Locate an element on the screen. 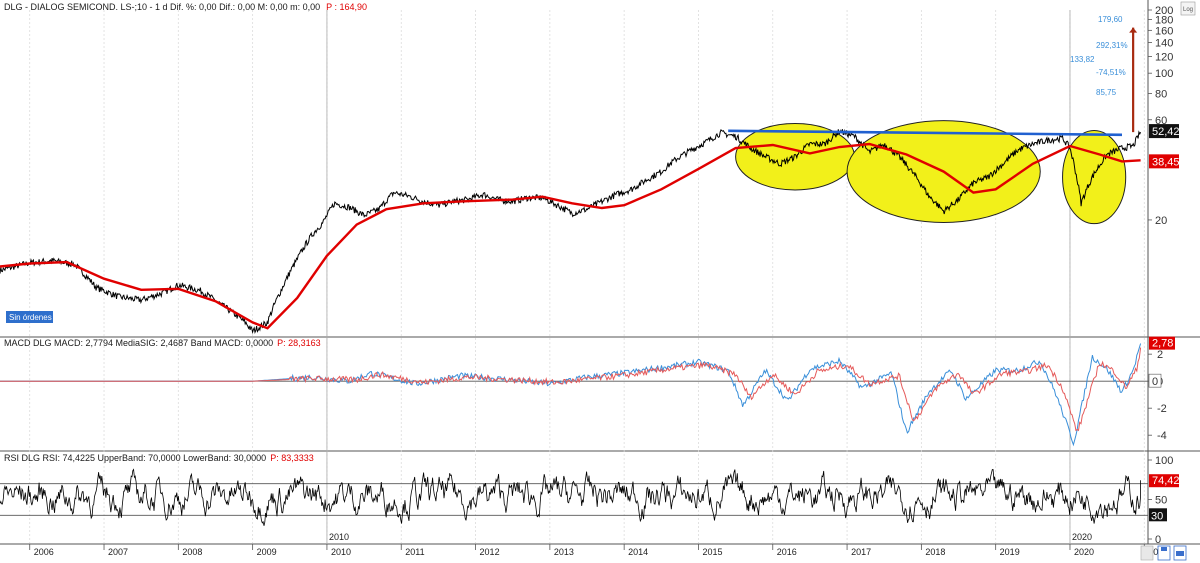 The width and height of the screenshot is (1200, 563). x-tick-label: 2014 is located at coordinates (638, 552).